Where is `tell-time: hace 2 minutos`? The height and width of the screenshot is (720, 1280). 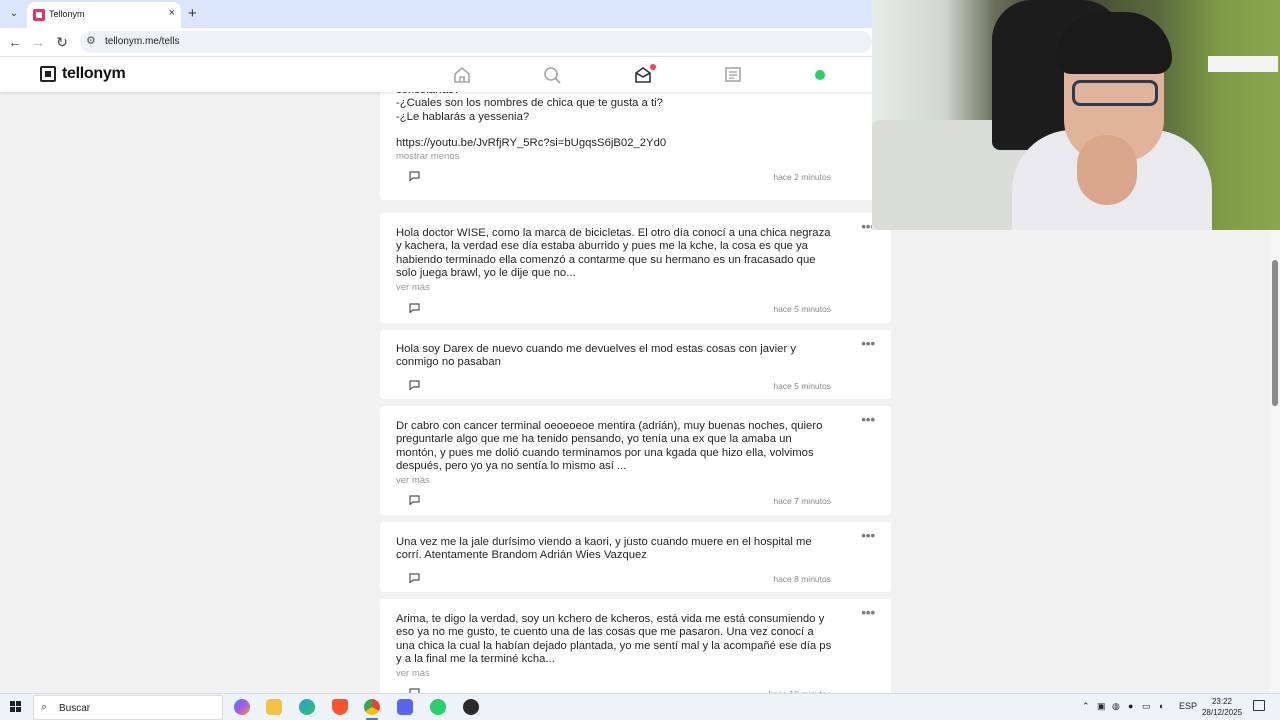 tell-time: hace 2 minutos is located at coordinates (802, 177).